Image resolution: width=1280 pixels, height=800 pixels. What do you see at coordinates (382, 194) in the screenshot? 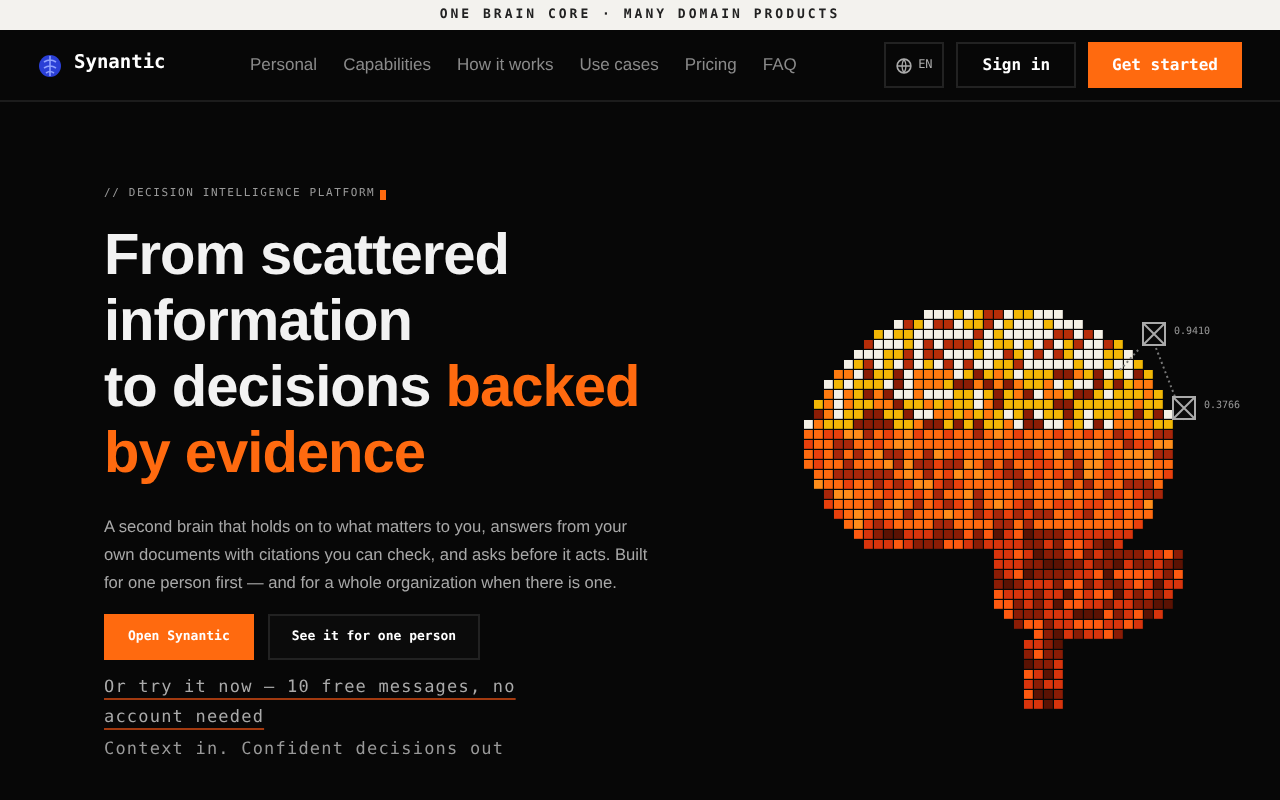
I see `cursor-mark` at bounding box center [382, 194].